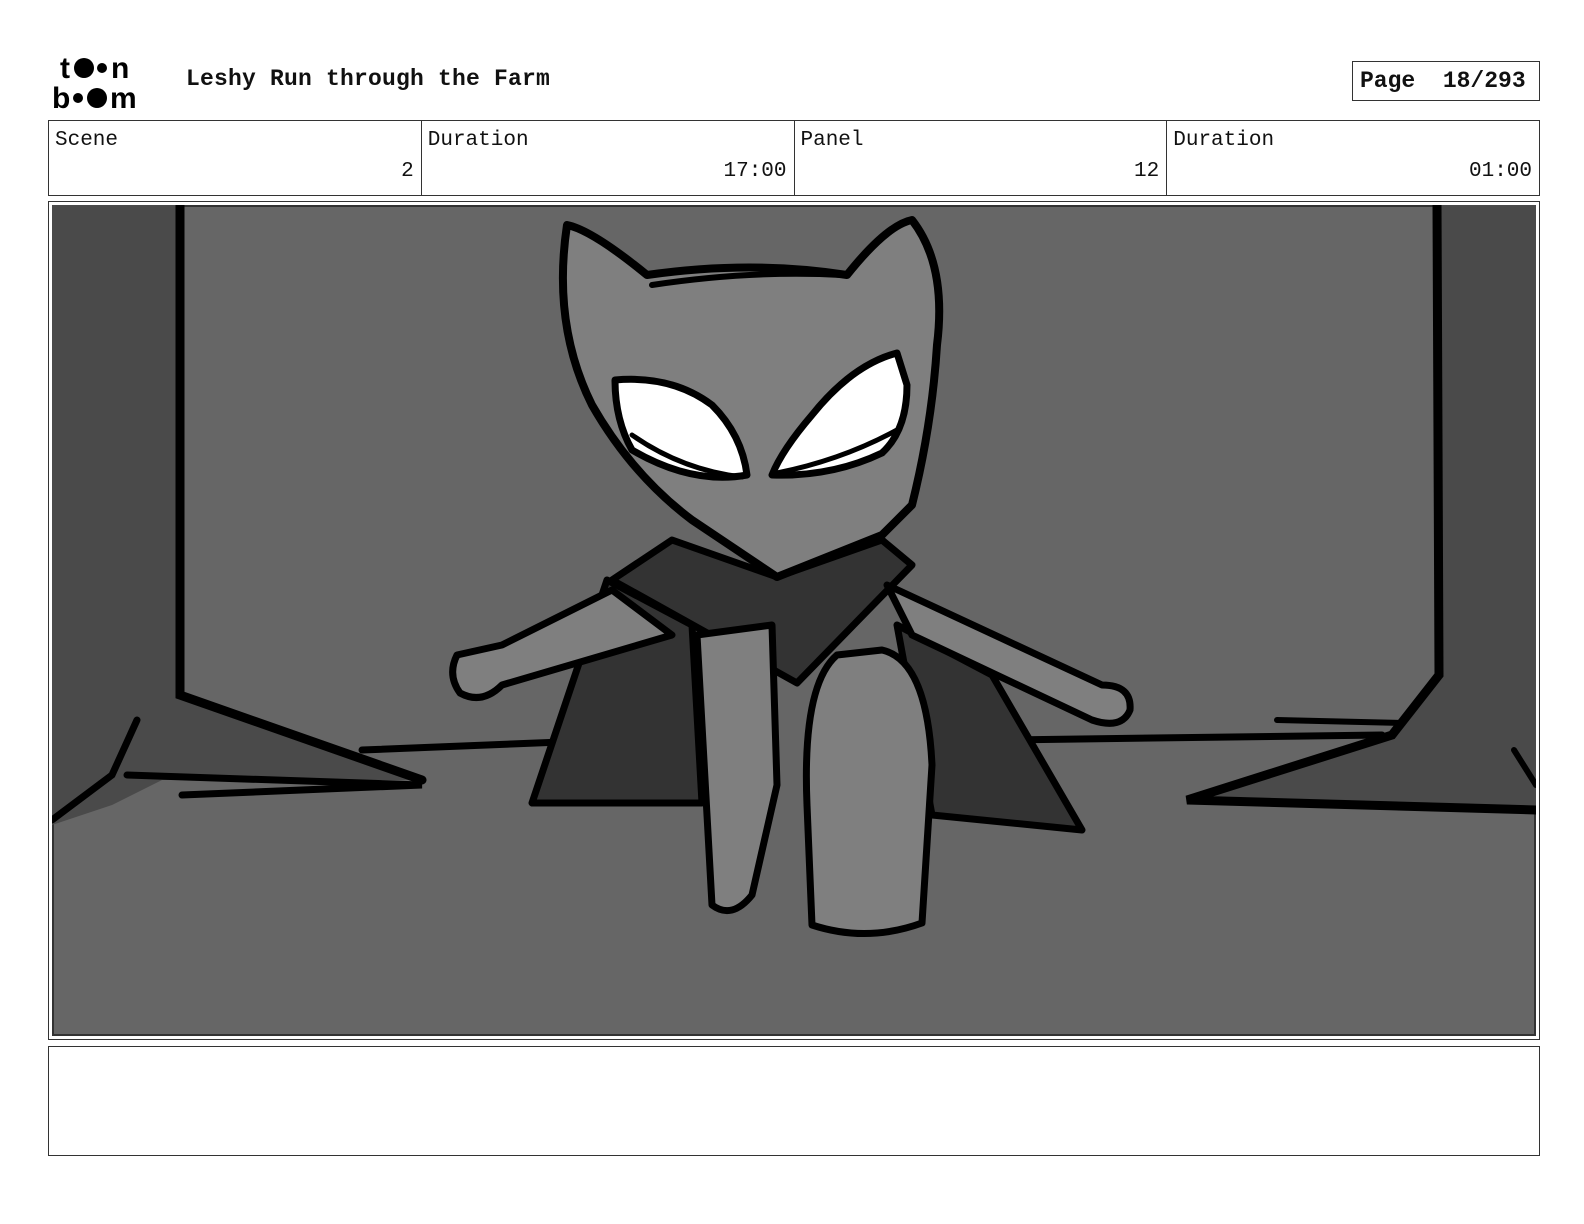  Describe the element at coordinates (94, 82) in the screenshot. I see `toon-boom-logo: t n b m` at that location.